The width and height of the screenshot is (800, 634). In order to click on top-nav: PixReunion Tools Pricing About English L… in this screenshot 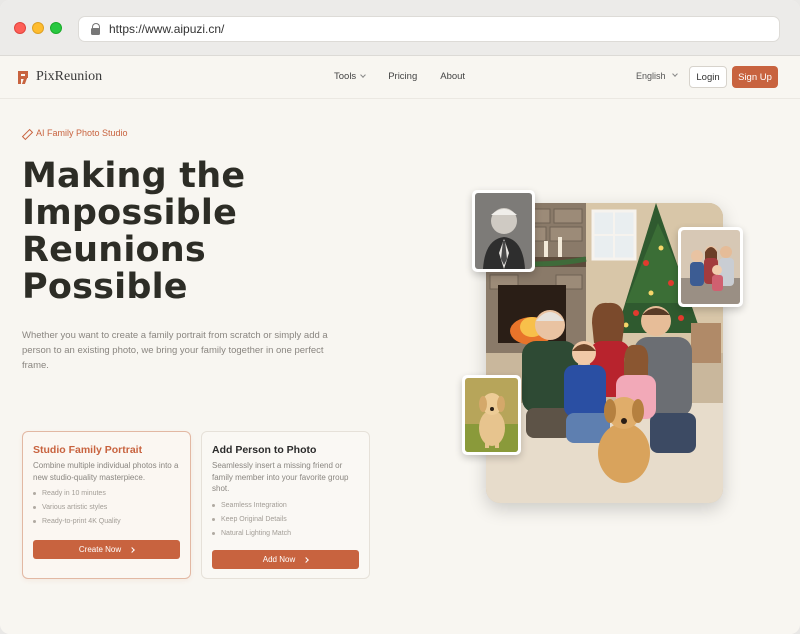, I will do `click(400, 78)`.